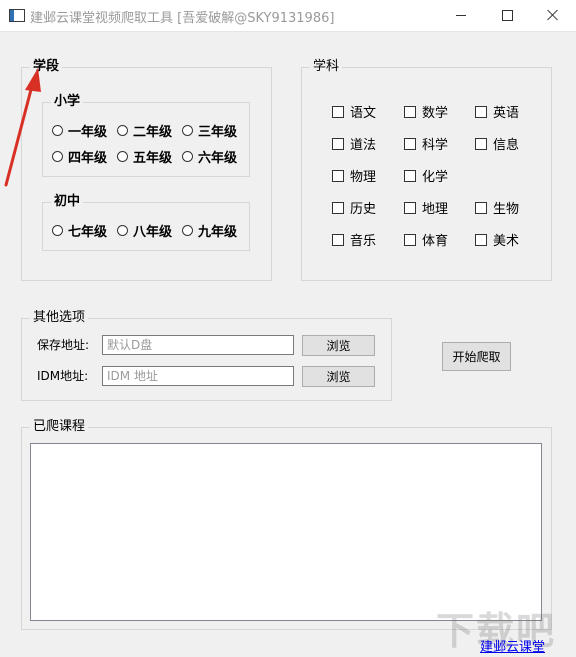  I want to click on checkbox-subject-yuwen: 语文, so click(354, 111).